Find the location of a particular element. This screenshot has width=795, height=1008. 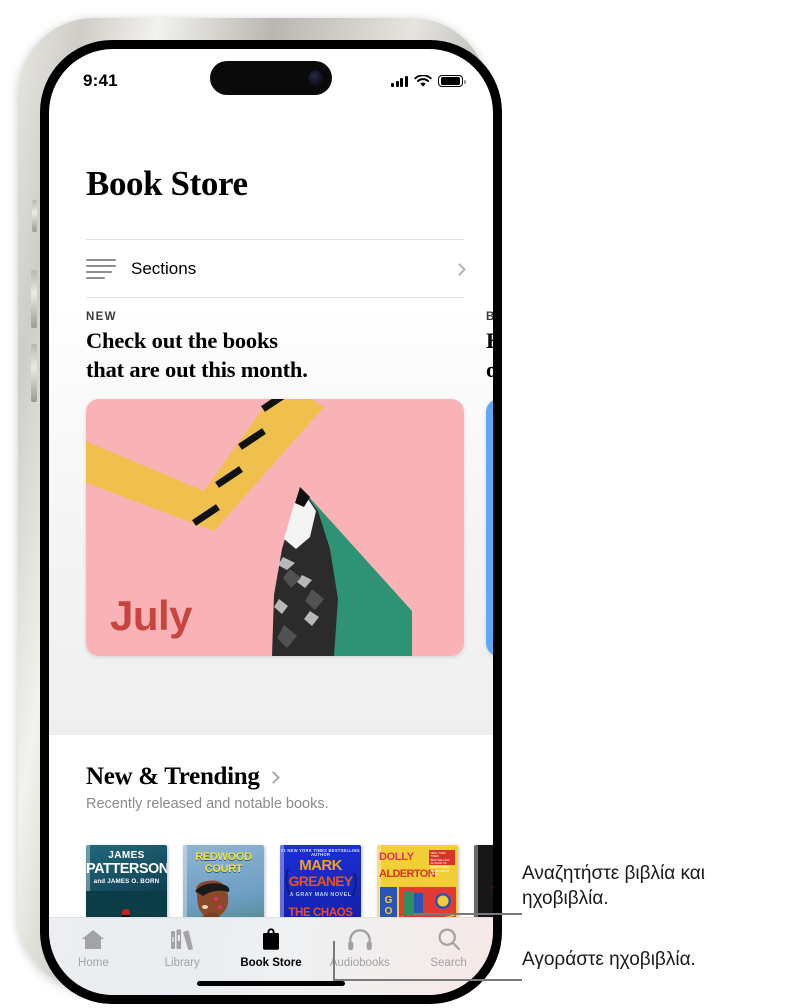

magnifier-icon is located at coordinates (449, 939).